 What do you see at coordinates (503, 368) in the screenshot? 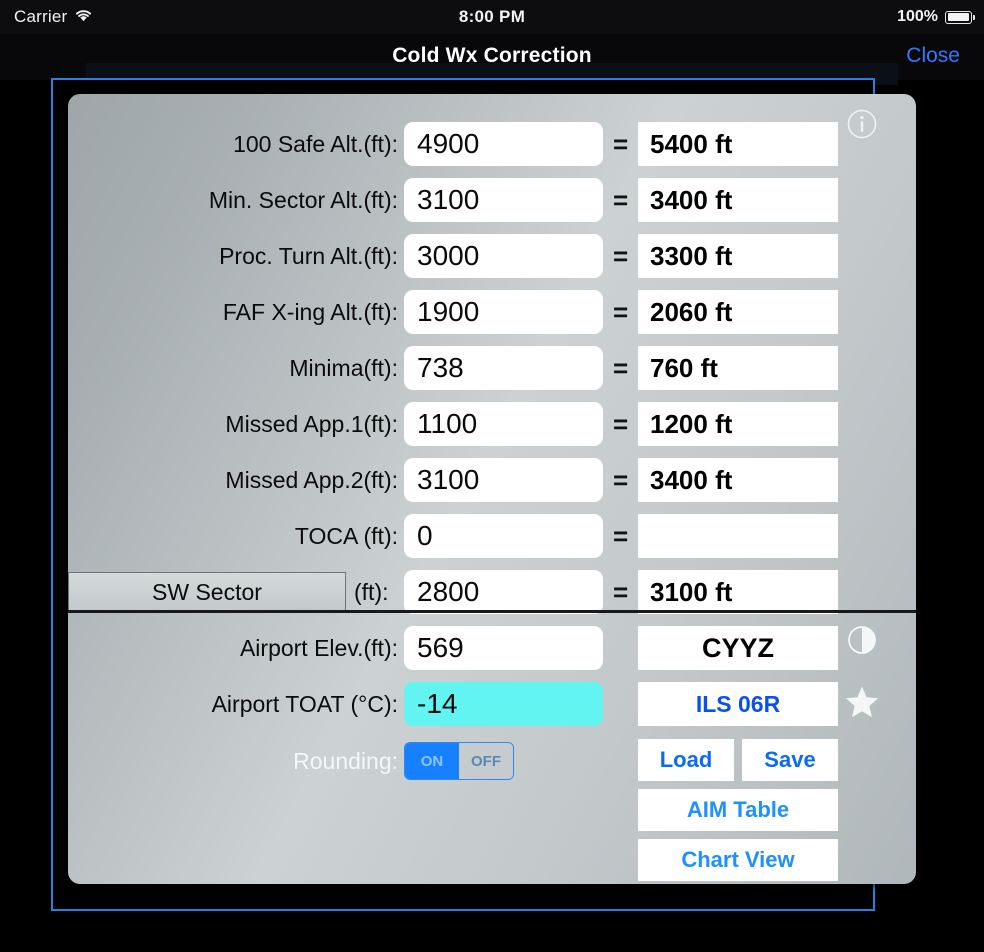
I see `altitude-input: 738` at bounding box center [503, 368].